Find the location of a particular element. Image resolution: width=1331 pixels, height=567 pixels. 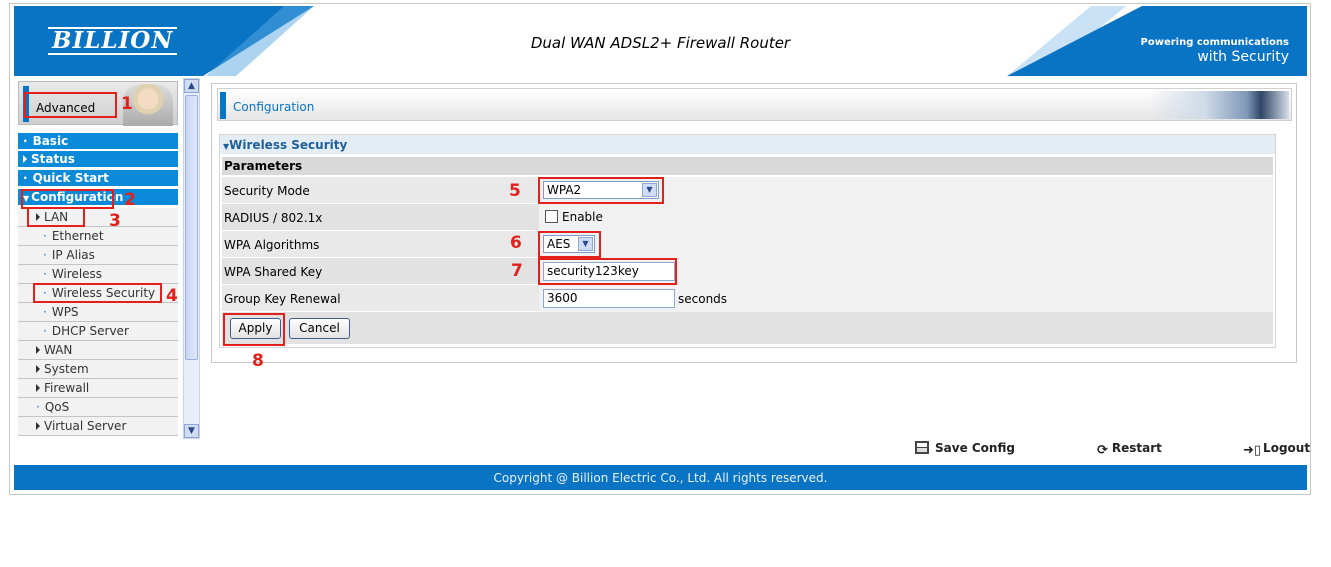

radius-label: RADIUS / 802.1x is located at coordinates (273, 218).